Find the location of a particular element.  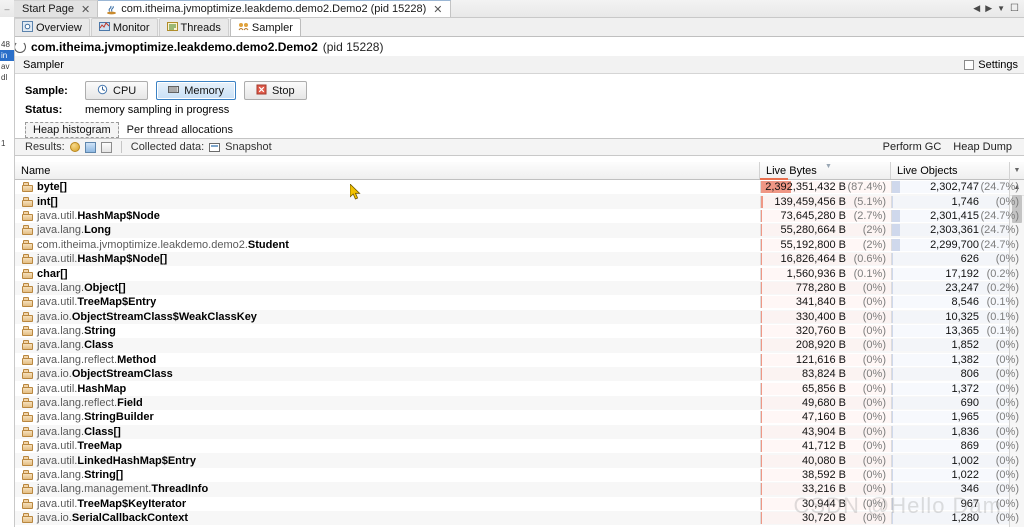

package-prefix: java.lang.reflect. is located at coordinates (77, 359).